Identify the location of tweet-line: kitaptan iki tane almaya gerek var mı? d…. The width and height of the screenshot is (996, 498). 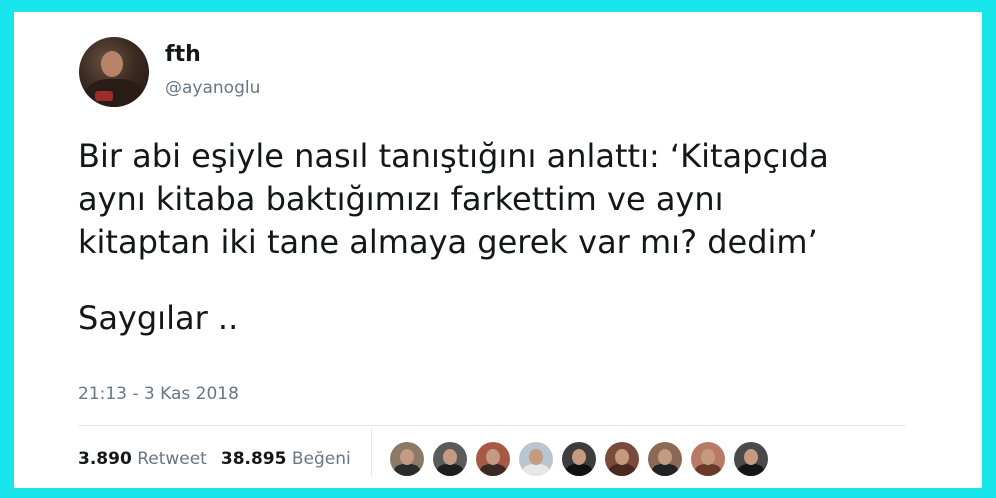
(448, 242).